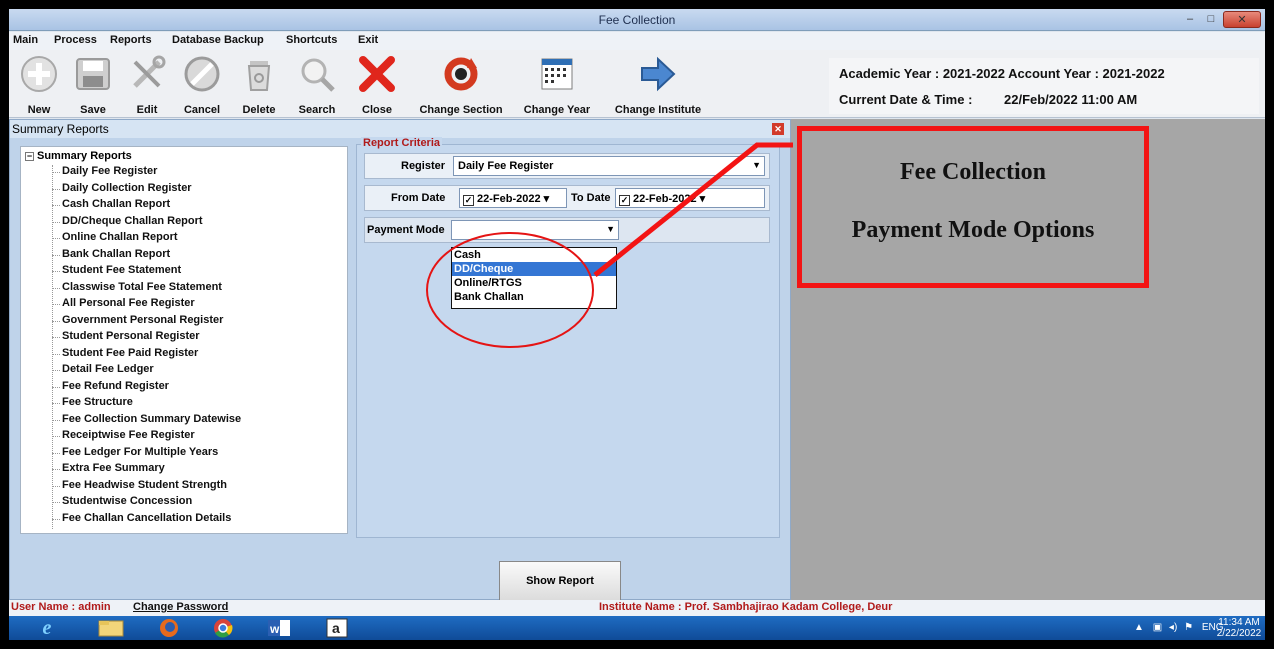 Image resolution: width=1274 pixels, height=649 pixels. What do you see at coordinates (131, 40) in the screenshot?
I see `menu-reports: Reports` at bounding box center [131, 40].